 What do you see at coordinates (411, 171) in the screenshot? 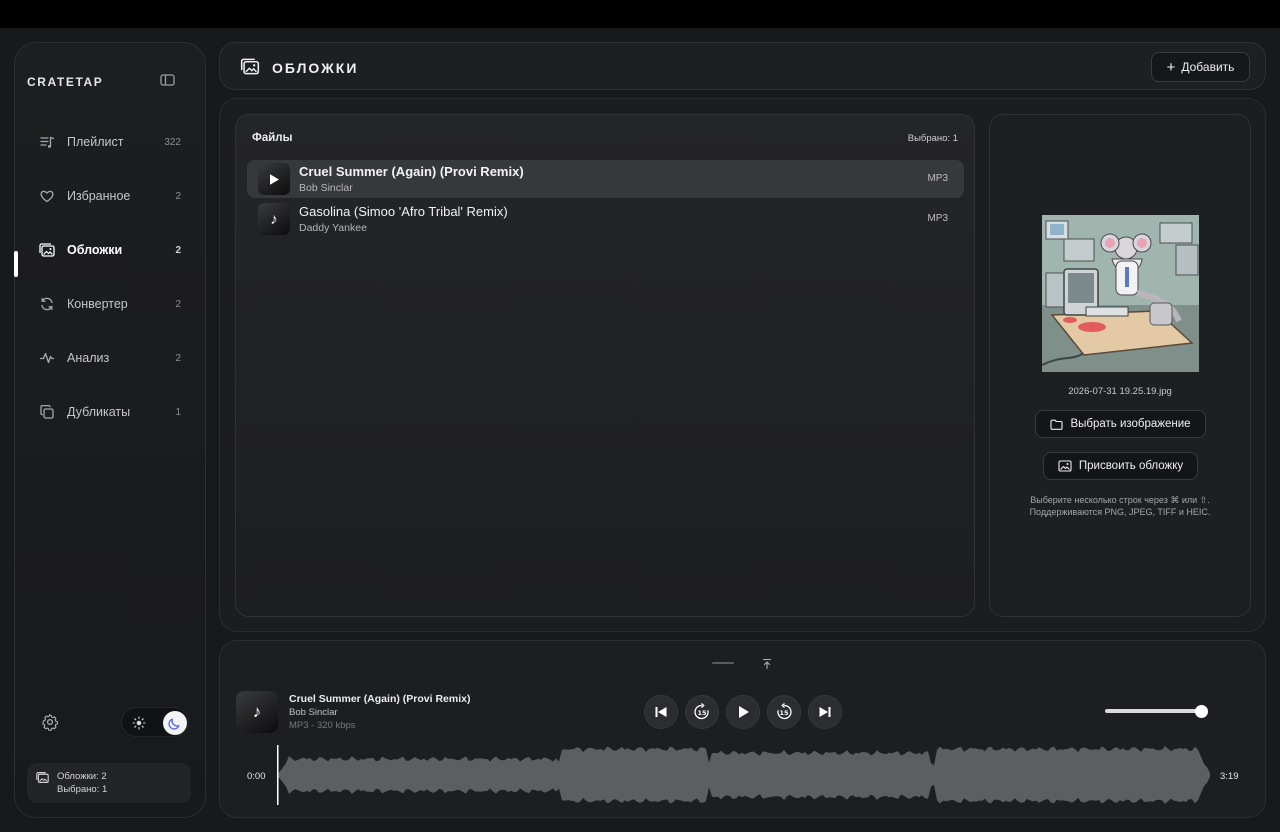
I see `file-title: Cruel Summer (Again) (Provi Remix)` at bounding box center [411, 171].